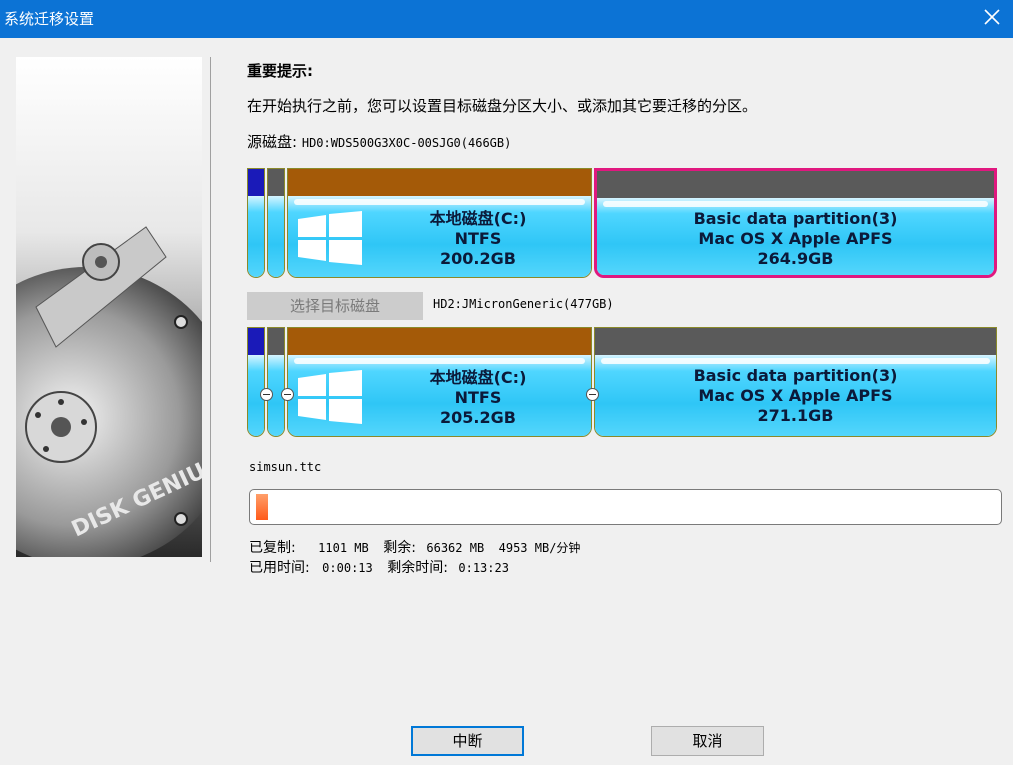 This screenshot has width=1013, height=765. What do you see at coordinates (539, 548) in the screenshot?
I see `copy-speed: 4953 MB/分钟` at bounding box center [539, 548].